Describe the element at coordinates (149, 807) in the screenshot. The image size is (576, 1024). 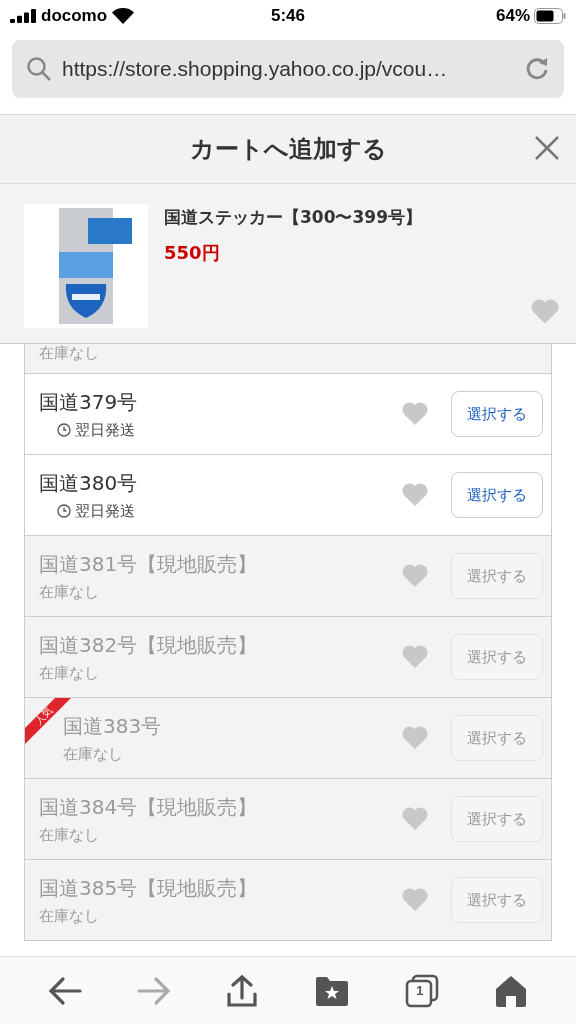
I see `variant-name: 国道384号【現地販売】` at that location.